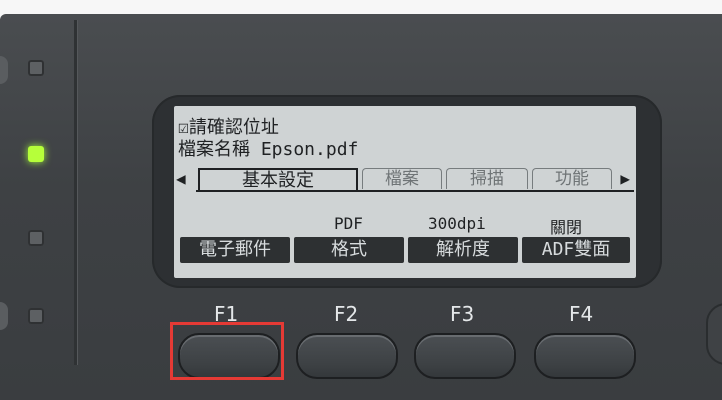  I want to click on function-key-labels: 電子郵件 格式 解析度 ADF雙面, so click(405, 250).